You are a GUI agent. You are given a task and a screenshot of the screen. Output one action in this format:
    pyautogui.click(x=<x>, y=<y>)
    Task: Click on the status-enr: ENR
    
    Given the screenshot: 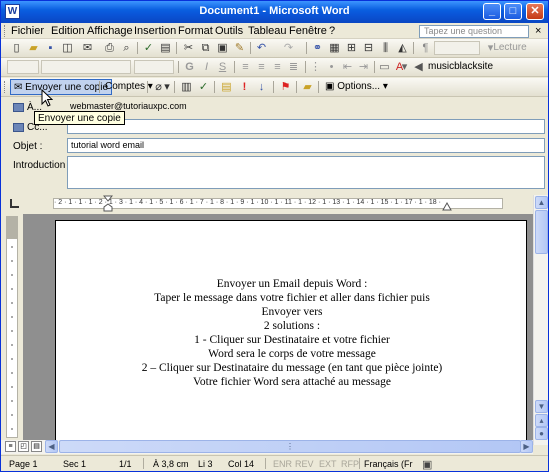 What is the action you would take?
    pyautogui.click(x=282, y=464)
    